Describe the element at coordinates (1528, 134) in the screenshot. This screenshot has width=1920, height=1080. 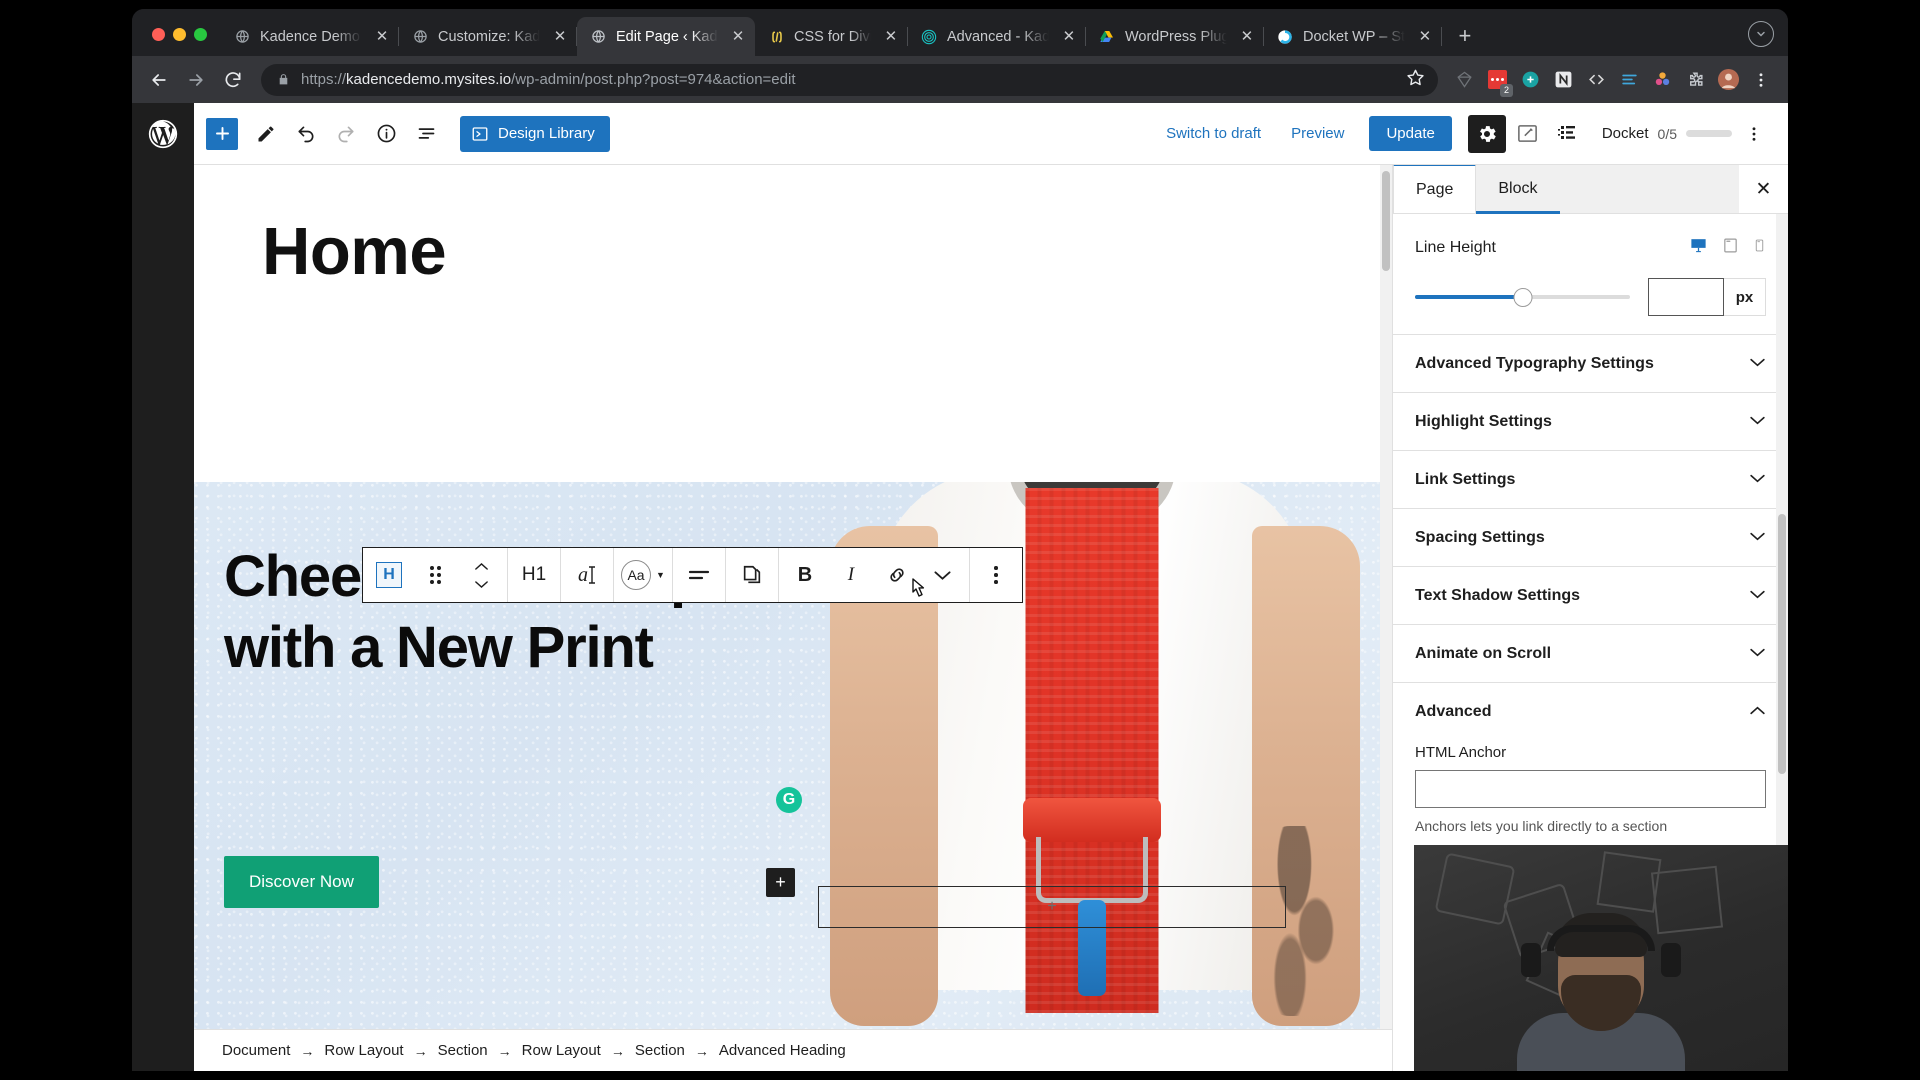
I see `edit-square-icon` at that location.